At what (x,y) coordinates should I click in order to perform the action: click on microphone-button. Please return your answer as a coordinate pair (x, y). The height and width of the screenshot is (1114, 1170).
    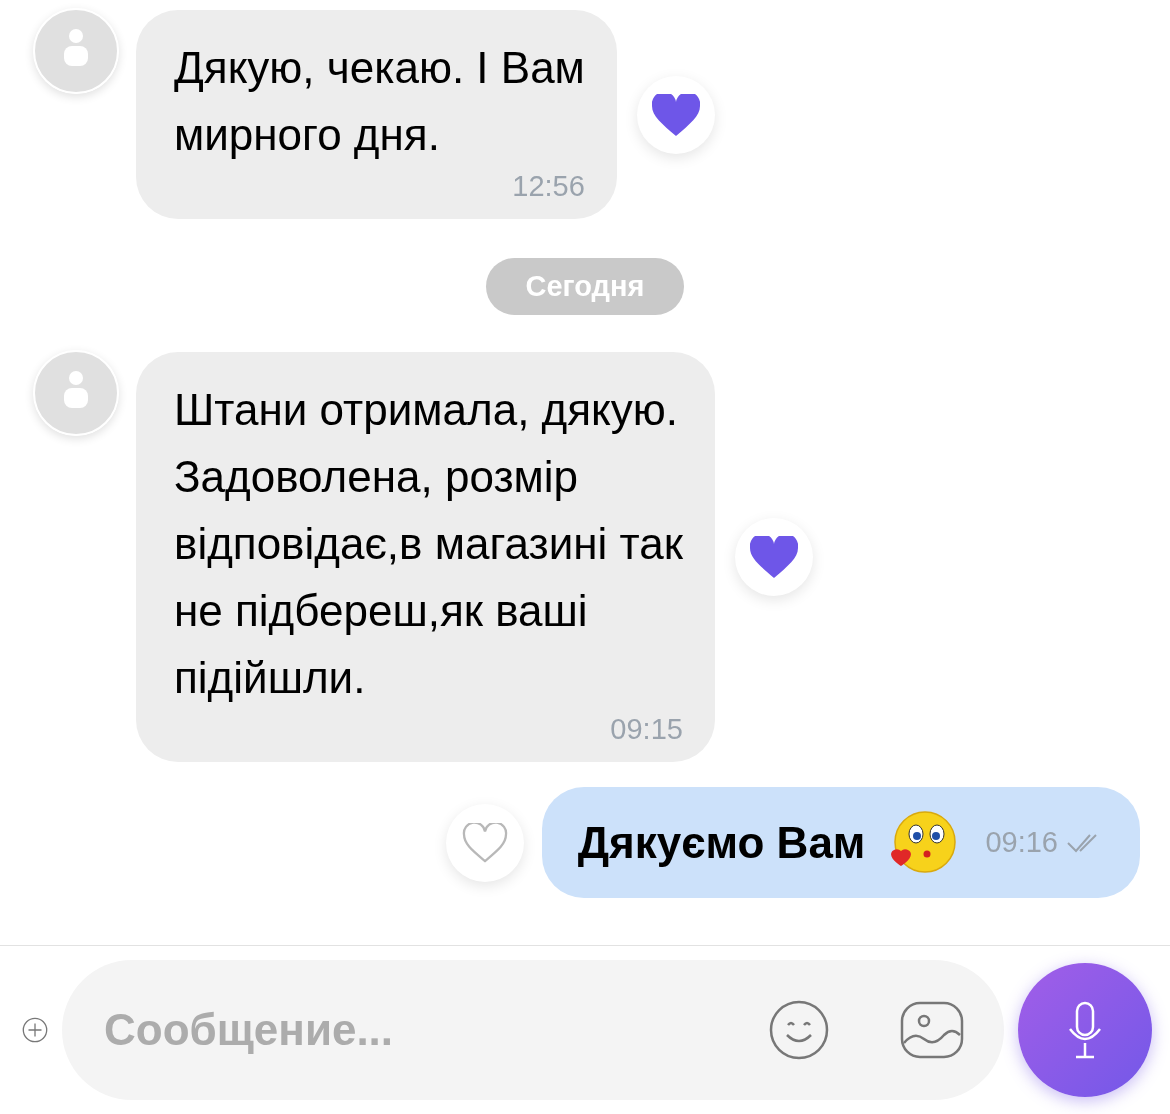
    Looking at the image, I should click on (1085, 1030).